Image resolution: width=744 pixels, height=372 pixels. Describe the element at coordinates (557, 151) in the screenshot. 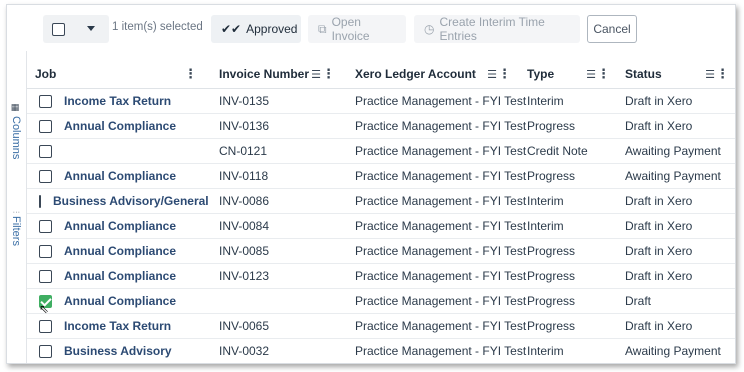

I see `type-cell: Credit Note` at that location.